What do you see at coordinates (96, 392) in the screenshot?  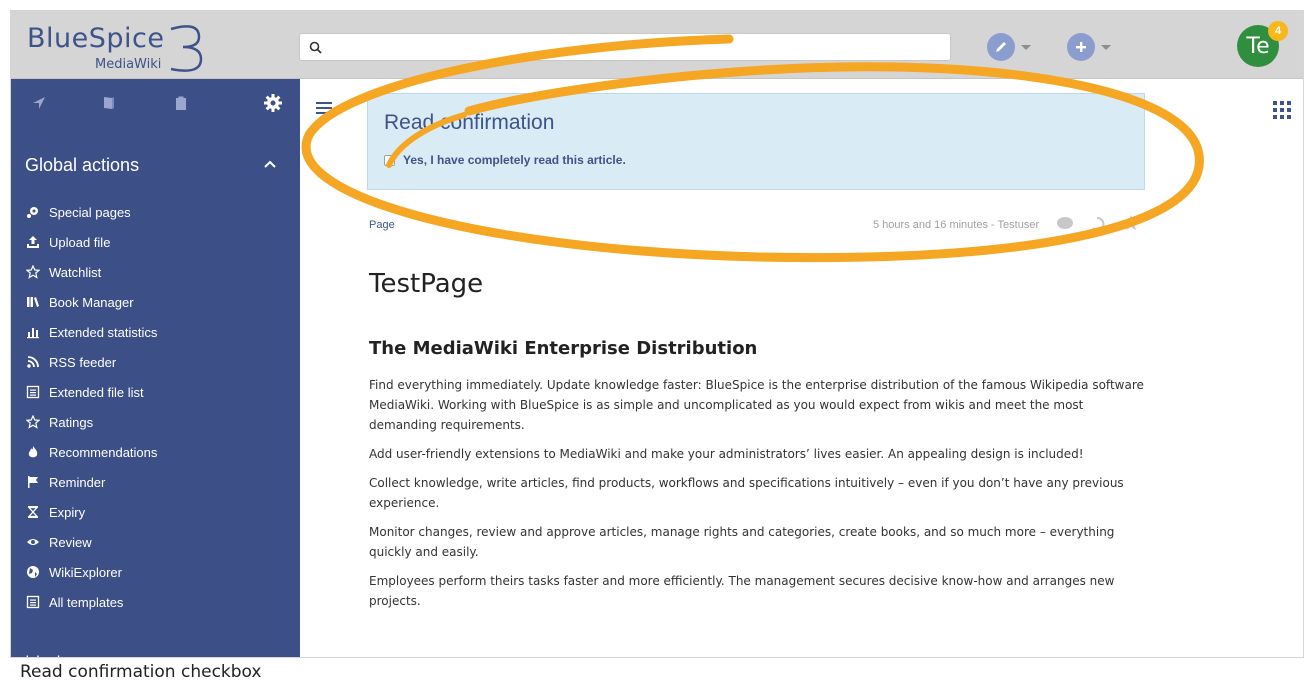 I see `sidebar-item-label: Extended file list` at bounding box center [96, 392].